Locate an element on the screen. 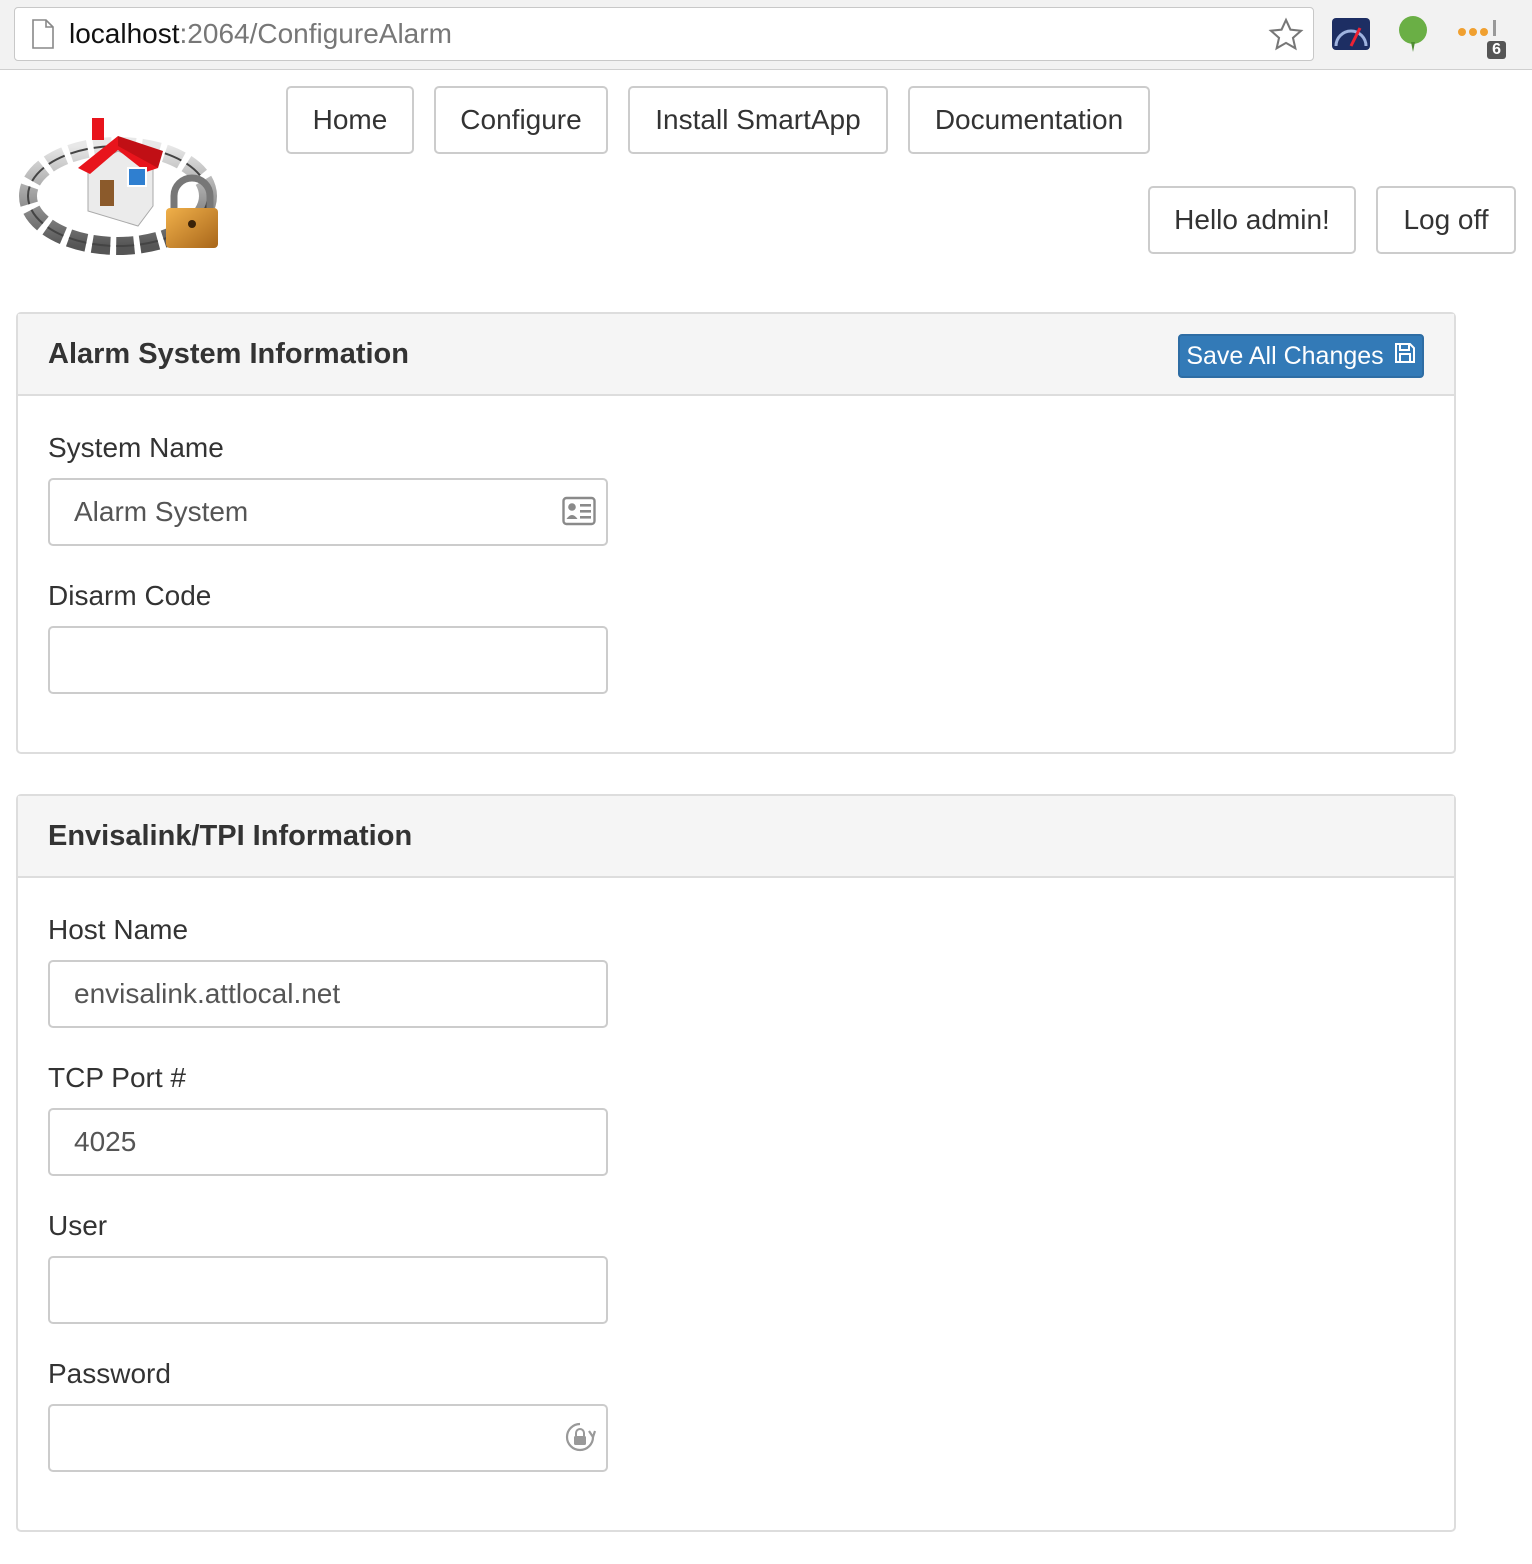  host-name-input: envisalink.attlocal.net is located at coordinates (328, 994).